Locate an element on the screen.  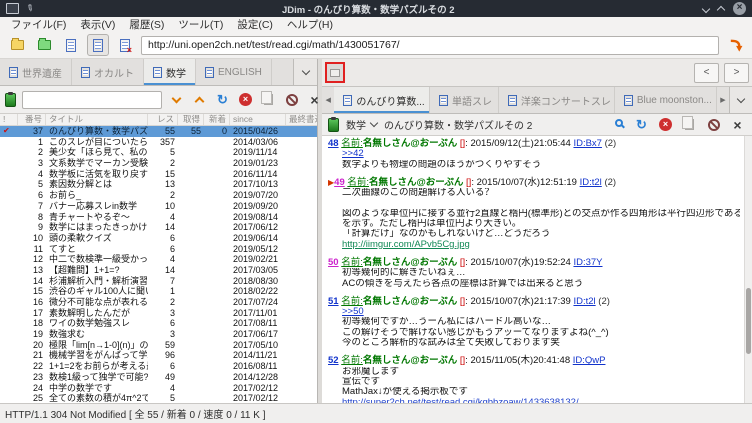
table-row: ✔ 37 のんびり算数・数学パズルその2 55 55 0 2015/04/26 is located at coordinates (158, 131).